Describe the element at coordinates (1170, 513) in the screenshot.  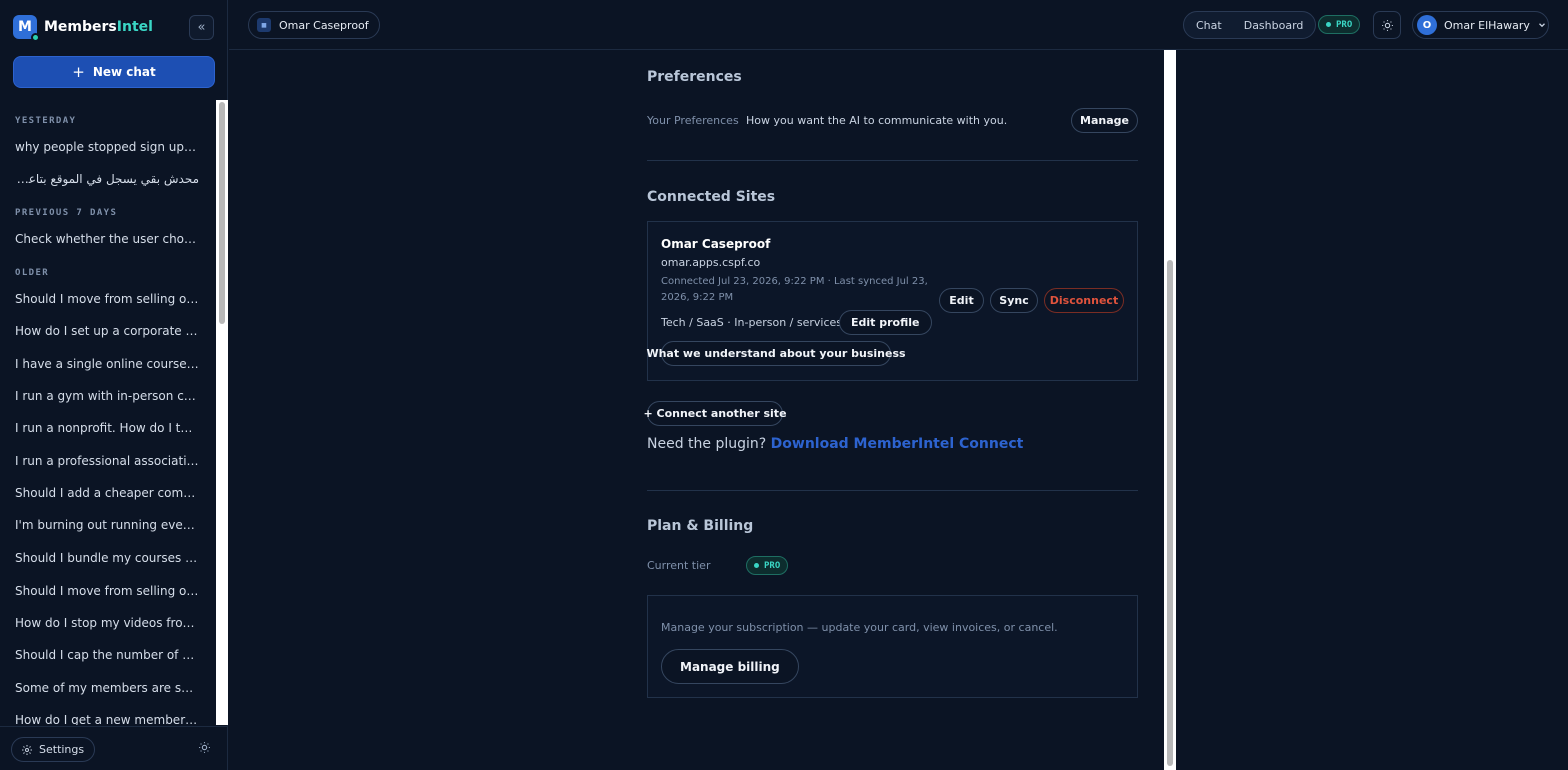
I see `main-scrollbar-thumb` at that location.